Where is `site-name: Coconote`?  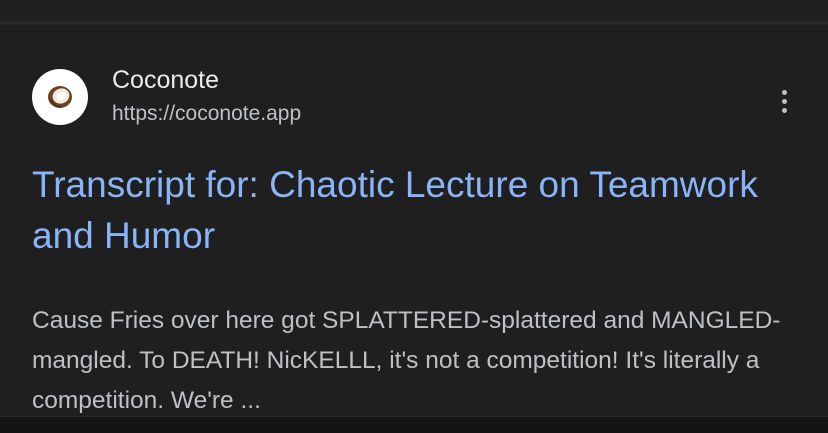
site-name: Coconote is located at coordinates (166, 80).